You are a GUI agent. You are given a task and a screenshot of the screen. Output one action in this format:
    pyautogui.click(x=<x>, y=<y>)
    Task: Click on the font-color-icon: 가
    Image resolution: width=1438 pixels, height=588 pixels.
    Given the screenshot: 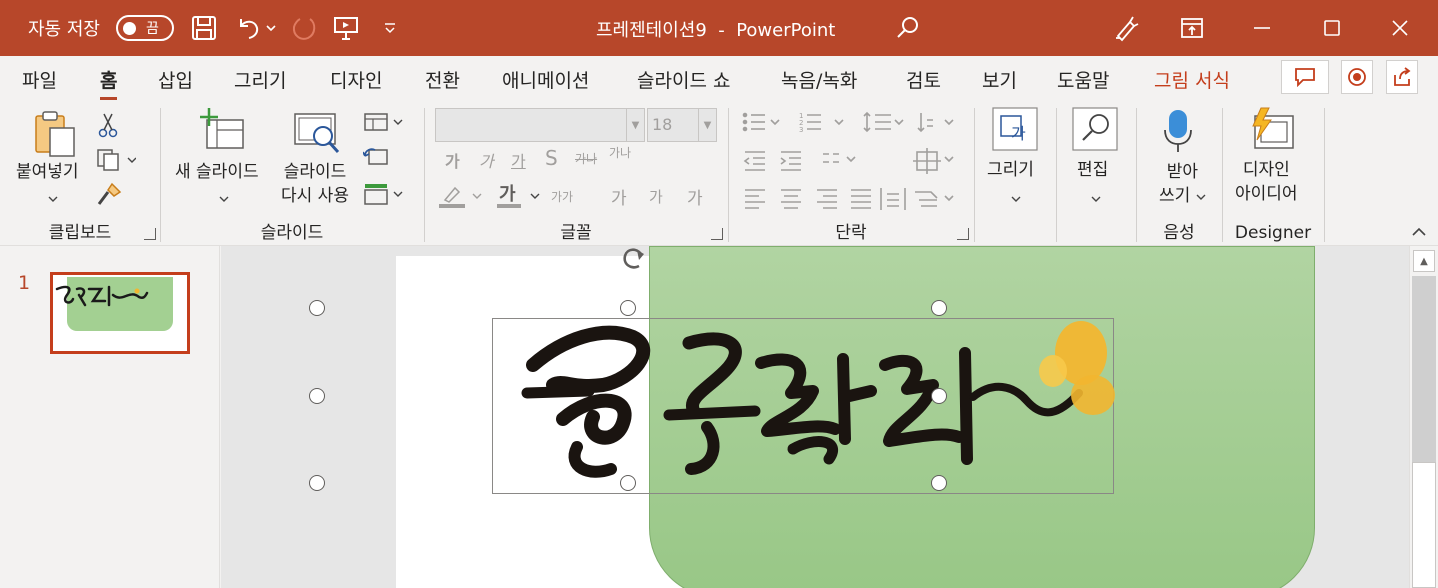 What is the action you would take?
    pyautogui.click(x=520, y=198)
    